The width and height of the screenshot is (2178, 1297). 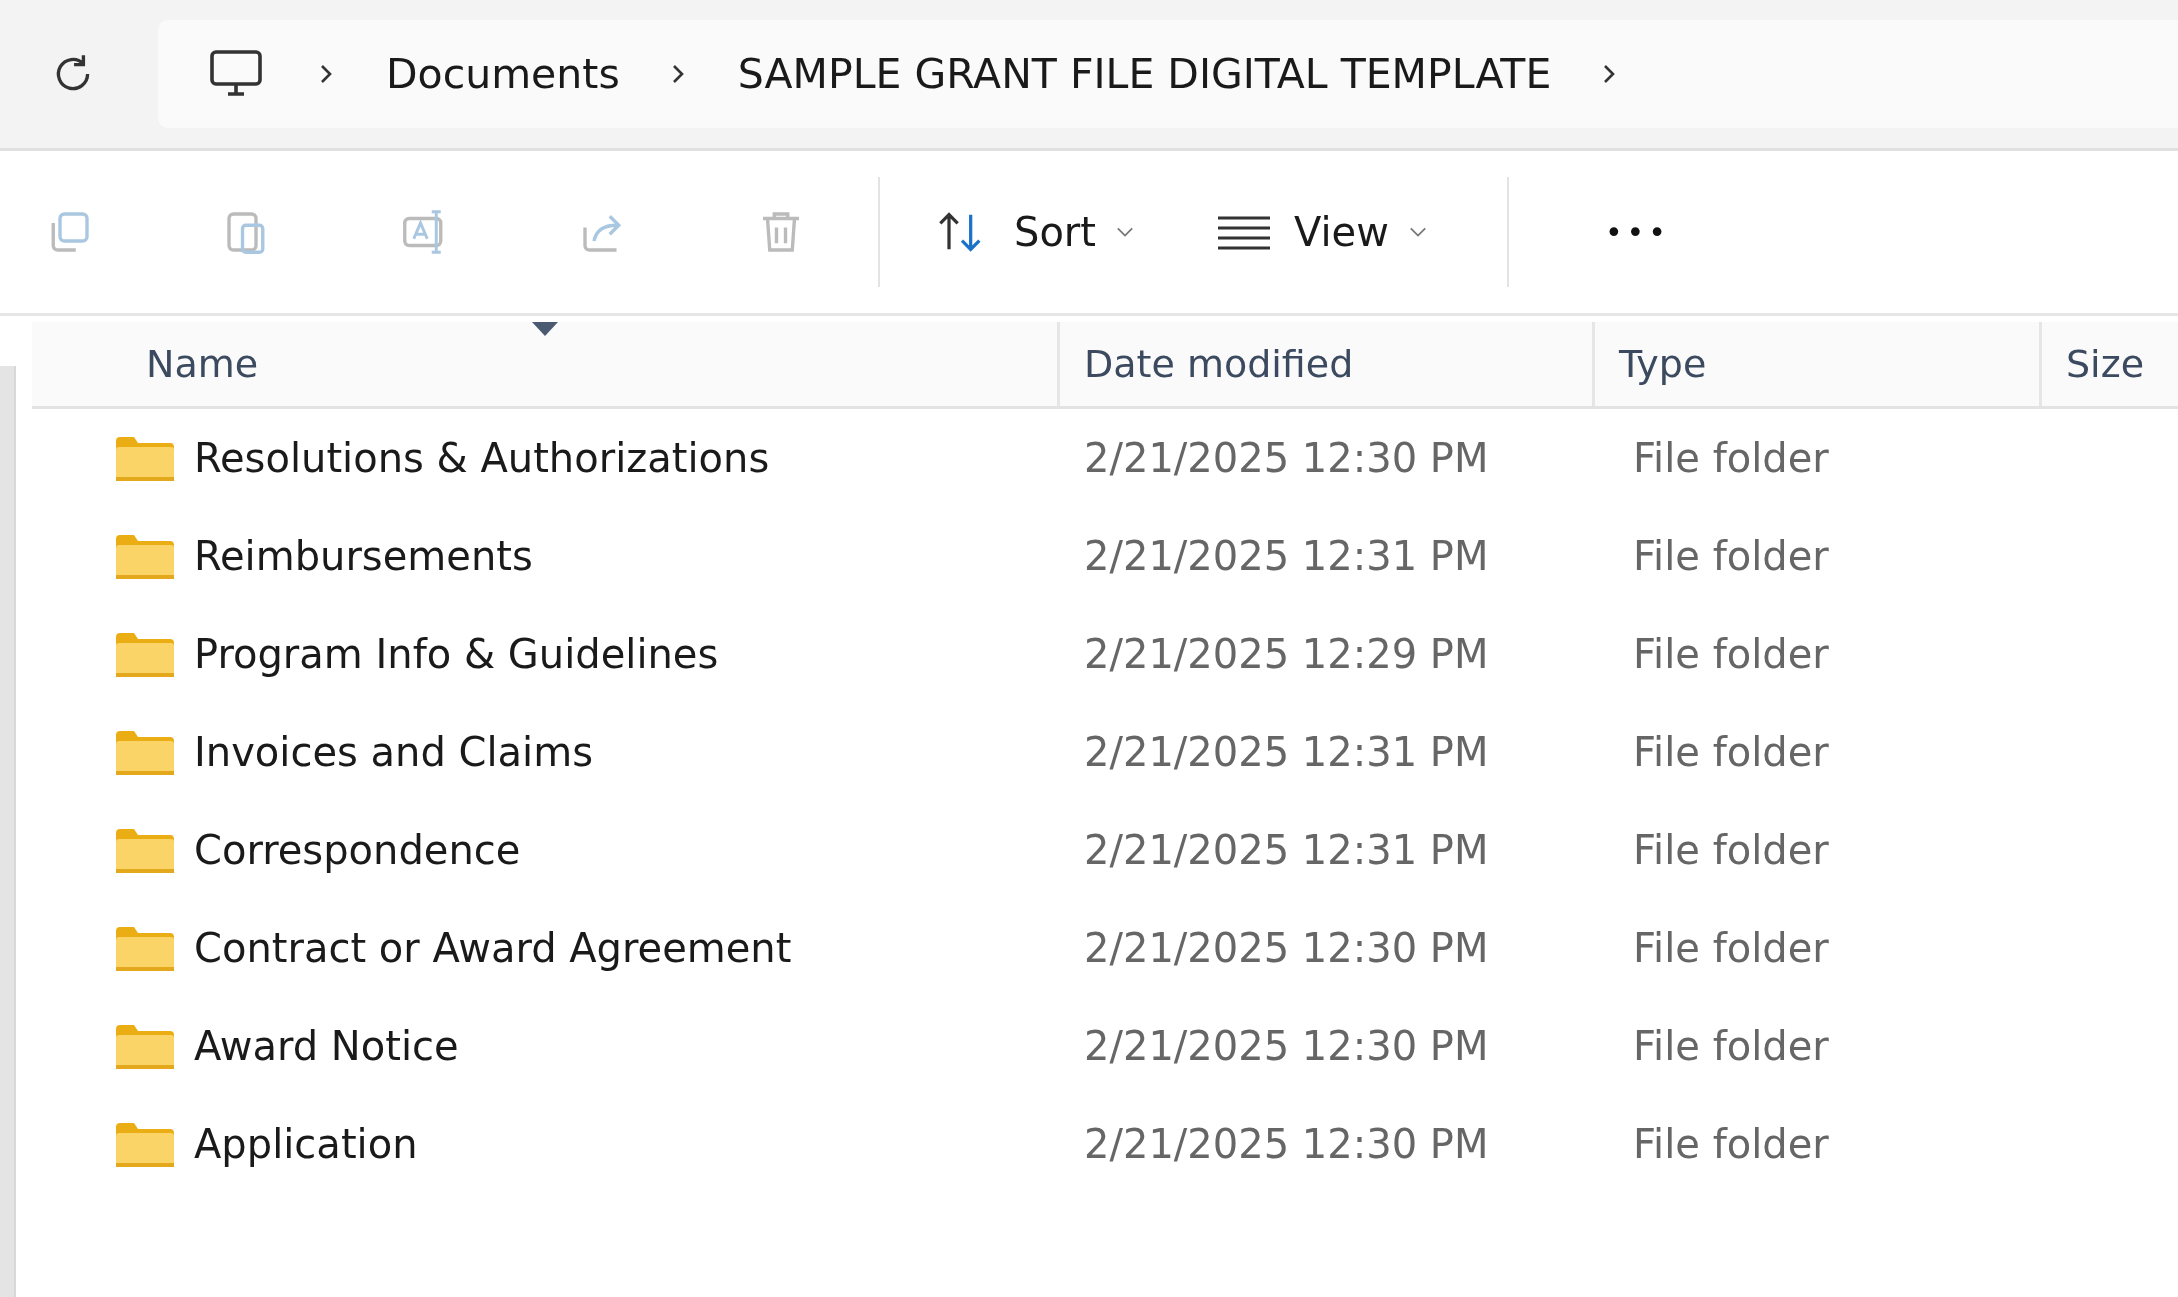 I want to click on file-name: Program Info & Guidelines, so click(x=456, y=654).